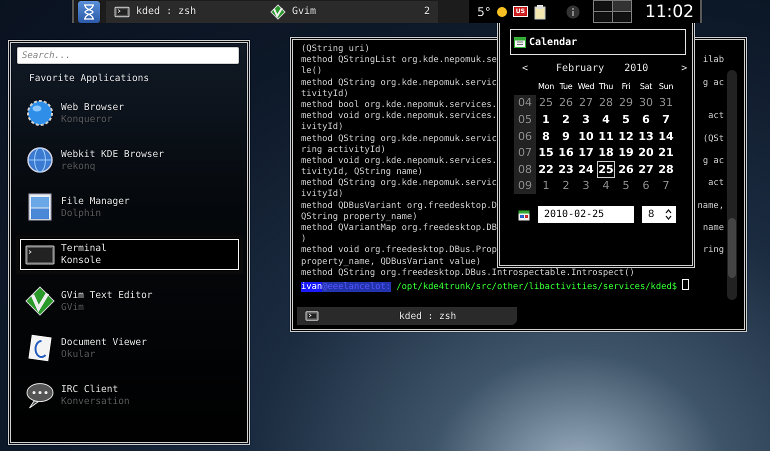 This screenshot has width=770, height=451. I want to click on weekday-label: Fri, so click(626, 86).